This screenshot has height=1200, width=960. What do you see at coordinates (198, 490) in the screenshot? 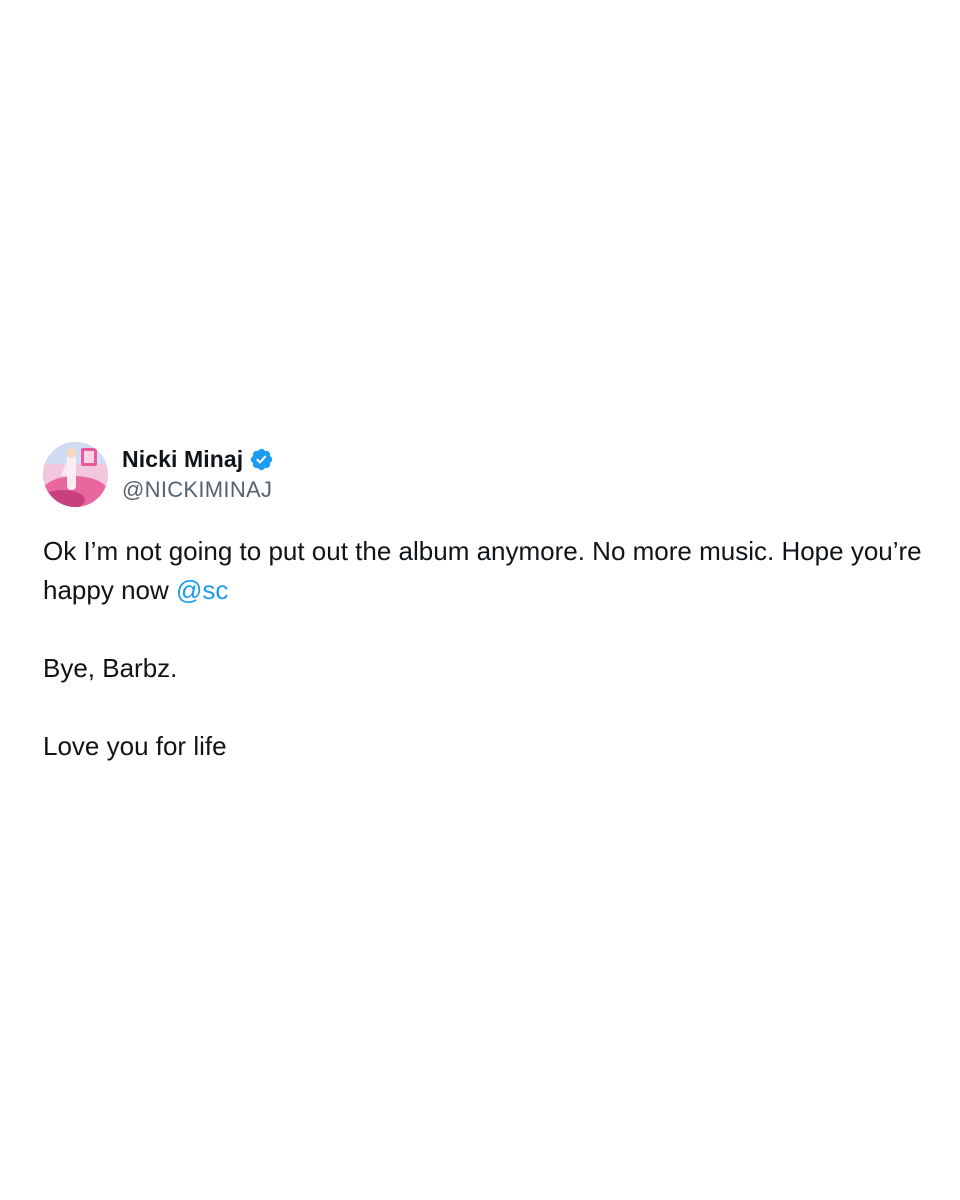
I see `author-handle: @NICKIMINAJ` at bounding box center [198, 490].